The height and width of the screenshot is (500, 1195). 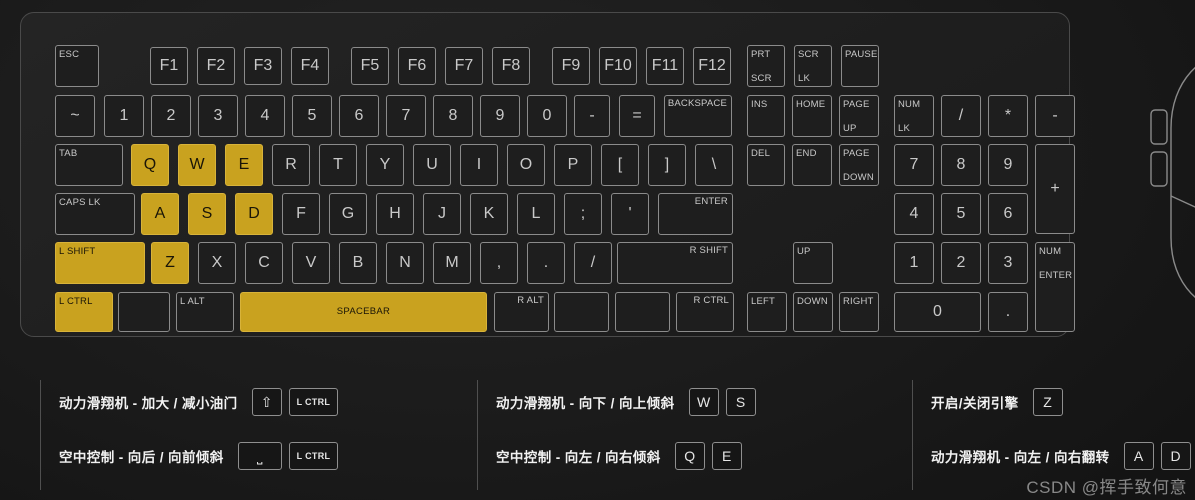 I want to click on key-j-home_letter_row-7: J, so click(x=442, y=214).